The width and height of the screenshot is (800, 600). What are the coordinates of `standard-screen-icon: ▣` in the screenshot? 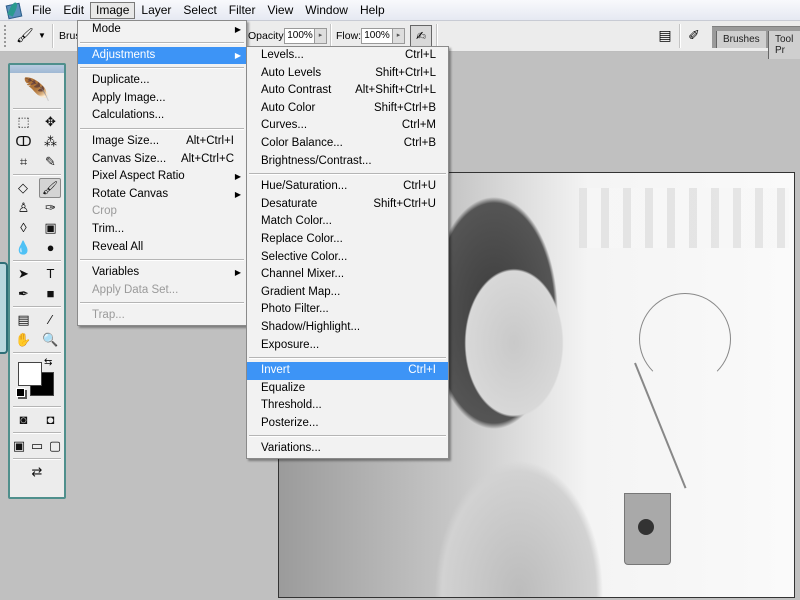 It's located at (19, 446).